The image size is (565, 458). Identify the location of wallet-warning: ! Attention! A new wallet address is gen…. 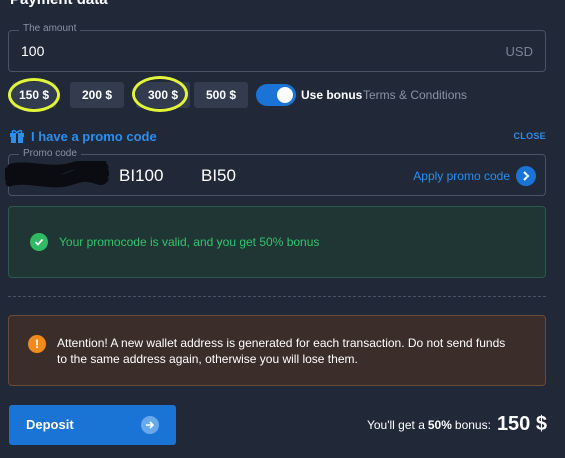
(277, 350).